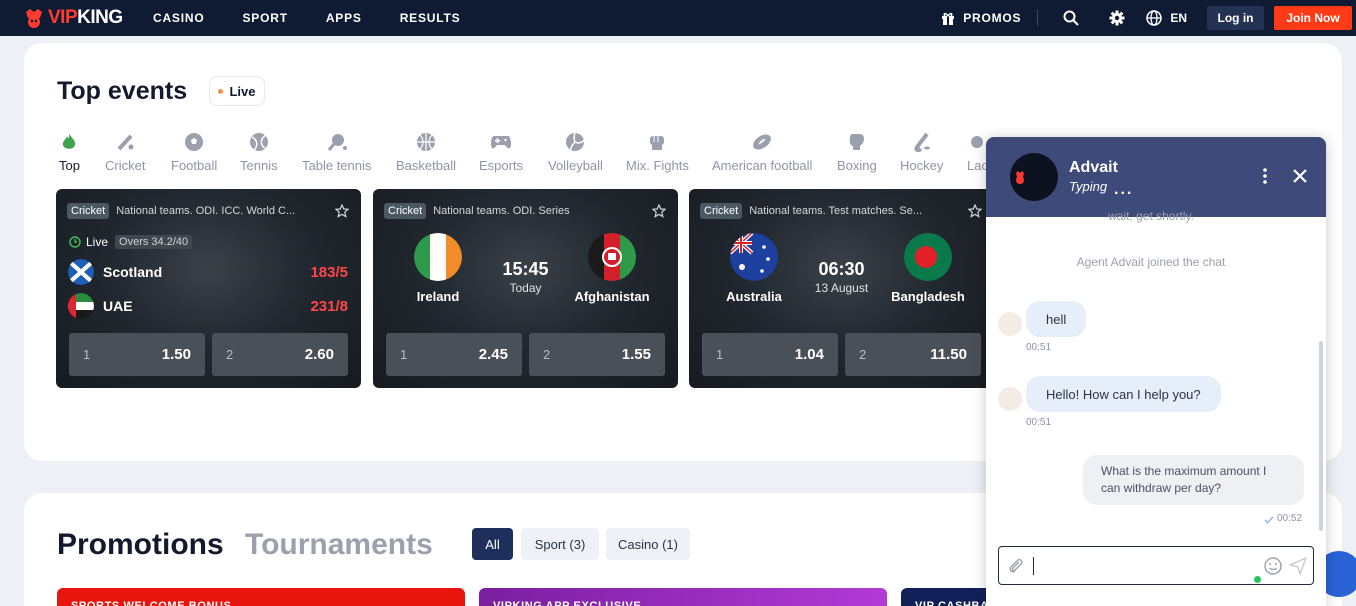 The image size is (1356, 606). I want to click on online-indicator, so click(1257, 579).